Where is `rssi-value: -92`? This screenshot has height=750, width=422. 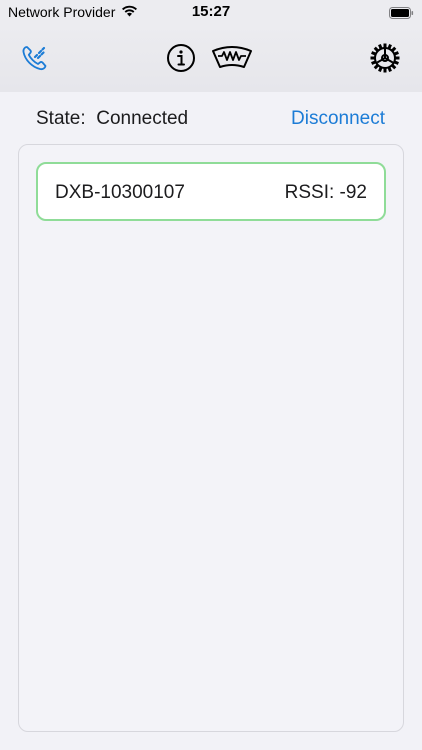
rssi-value: -92 is located at coordinates (353, 192).